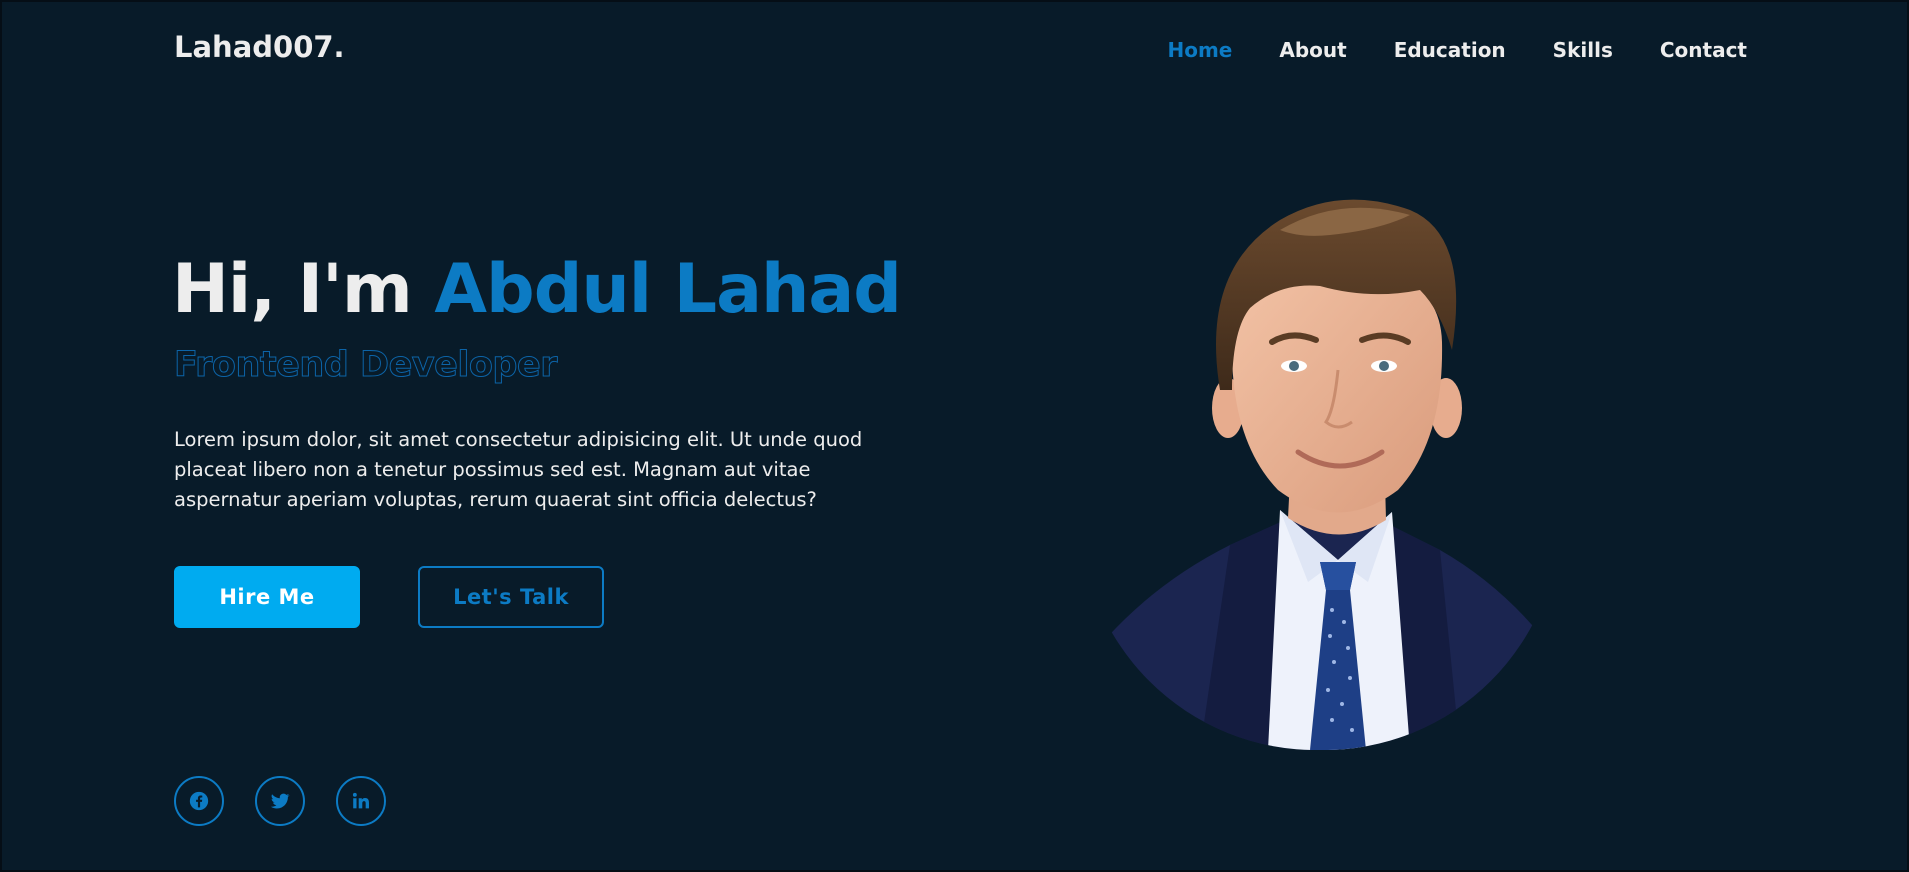 The height and width of the screenshot is (872, 1909). I want to click on twitter-icon, so click(280, 801).